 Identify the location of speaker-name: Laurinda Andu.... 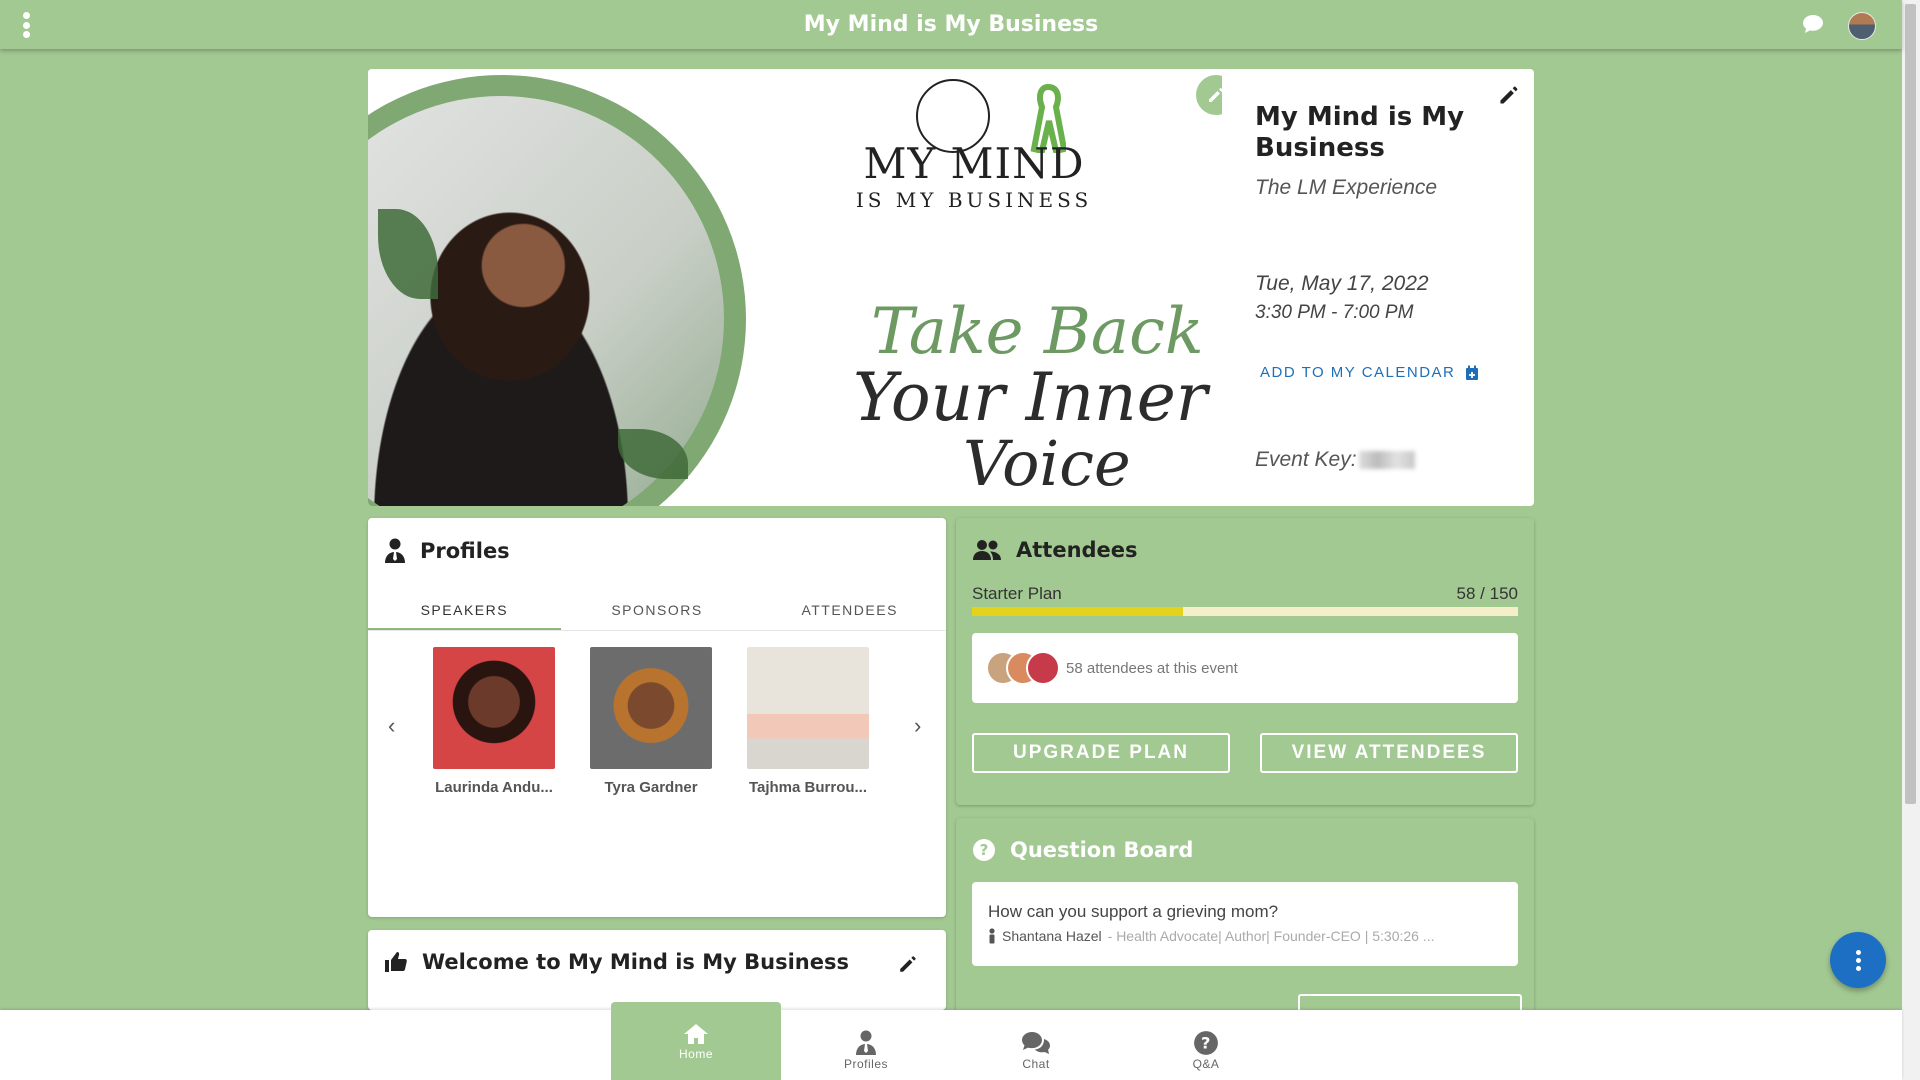
(494, 787).